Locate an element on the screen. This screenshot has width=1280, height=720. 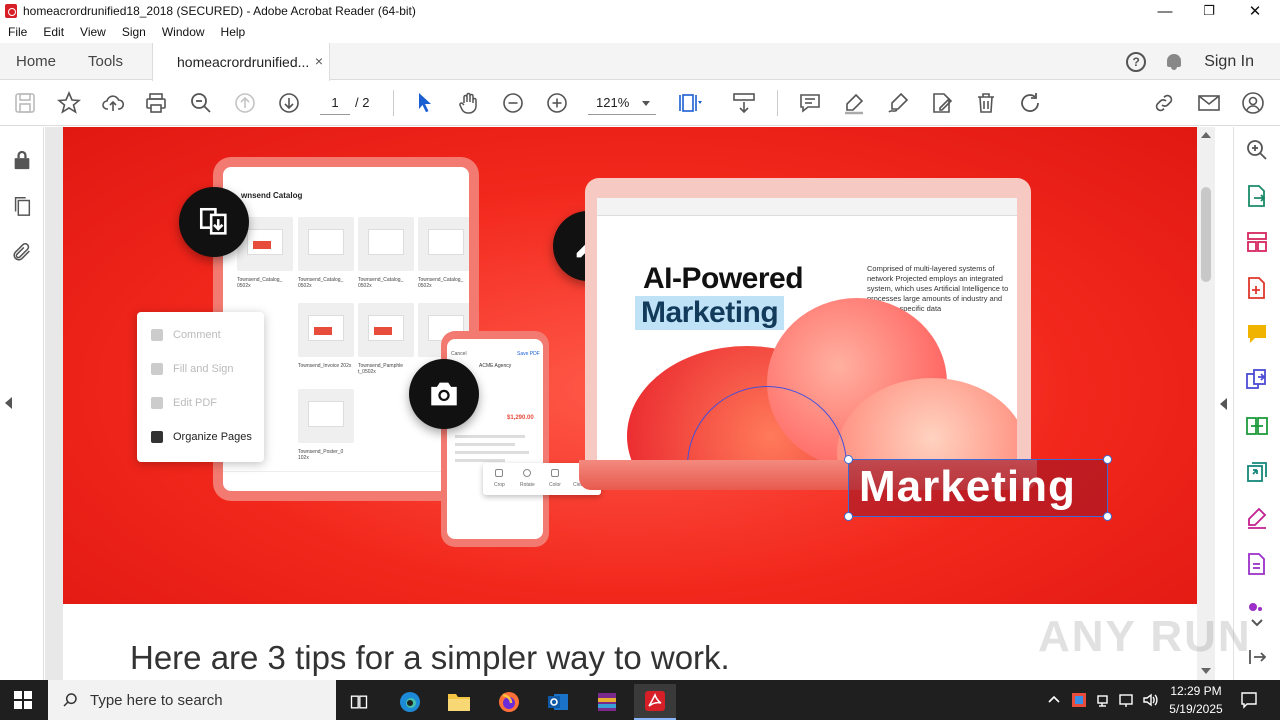
next-page-icon is located at coordinates (289, 103).